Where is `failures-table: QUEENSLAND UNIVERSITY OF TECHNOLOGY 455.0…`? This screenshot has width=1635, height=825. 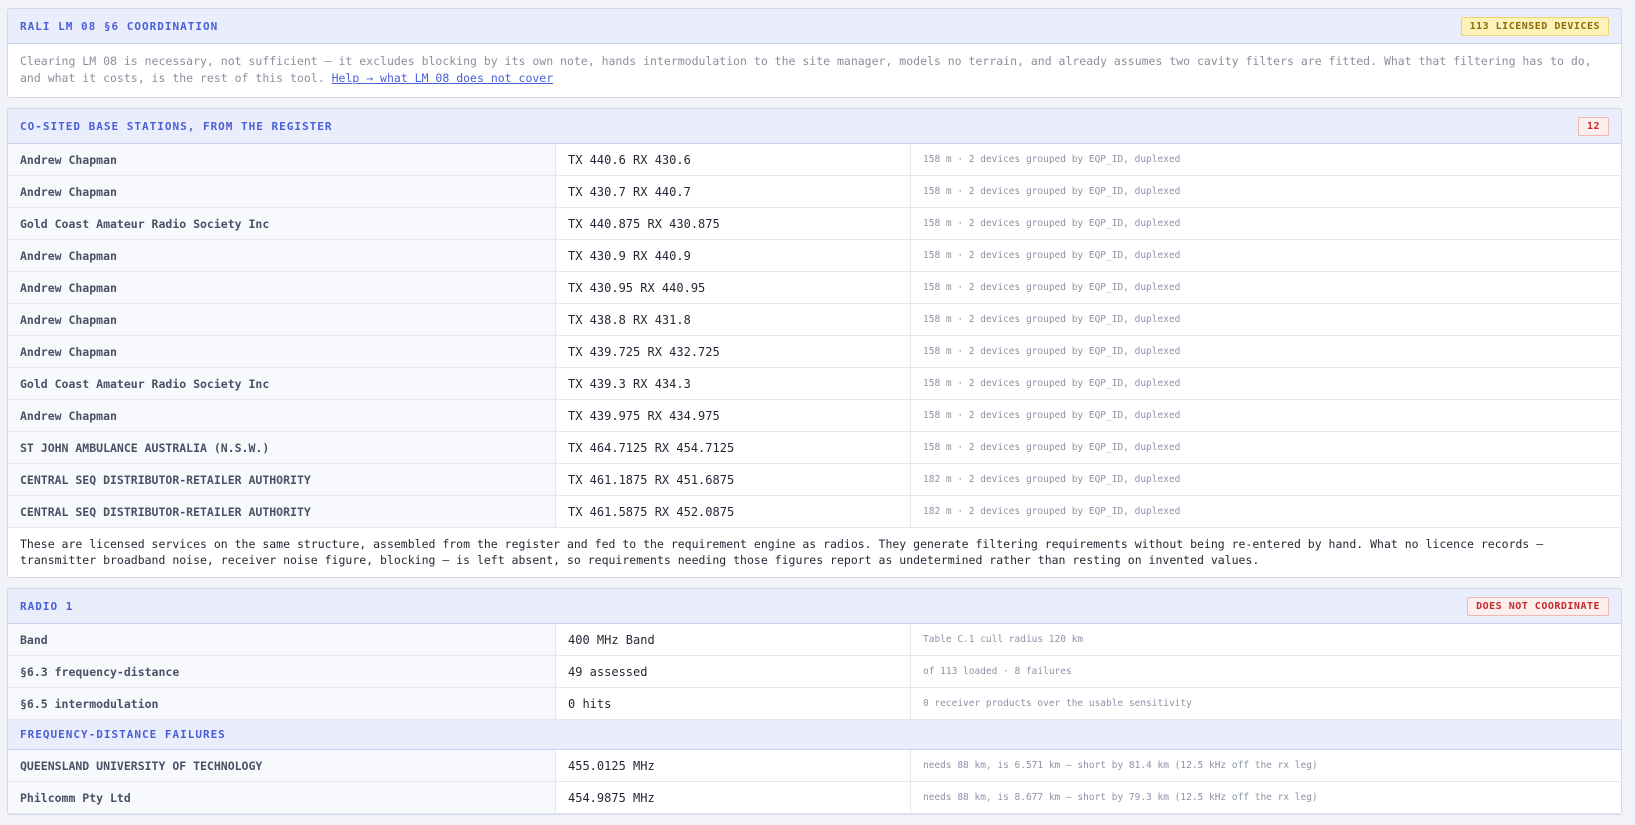 failures-table: QUEENSLAND UNIVERSITY OF TECHNOLOGY 455.0… is located at coordinates (814, 782).